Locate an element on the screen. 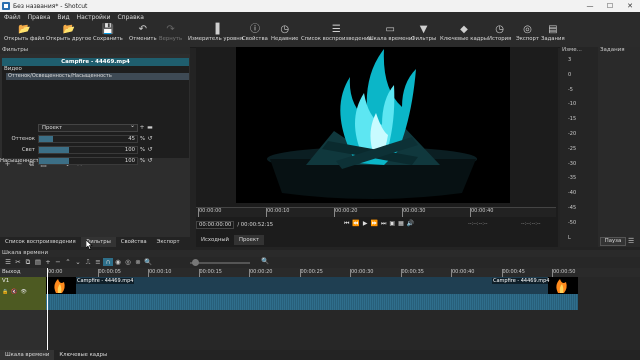  timeline-menu-icon: ☰ is located at coordinates (8, 262).